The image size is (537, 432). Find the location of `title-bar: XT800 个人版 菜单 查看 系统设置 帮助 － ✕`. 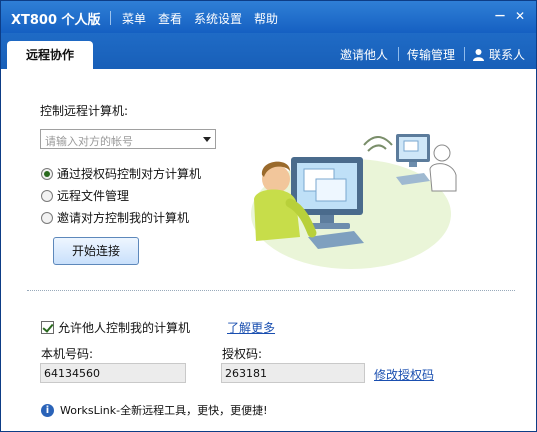

title-bar: XT800 个人版 菜单 查看 系统设置 帮助 － ✕ is located at coordinates (268, 17).